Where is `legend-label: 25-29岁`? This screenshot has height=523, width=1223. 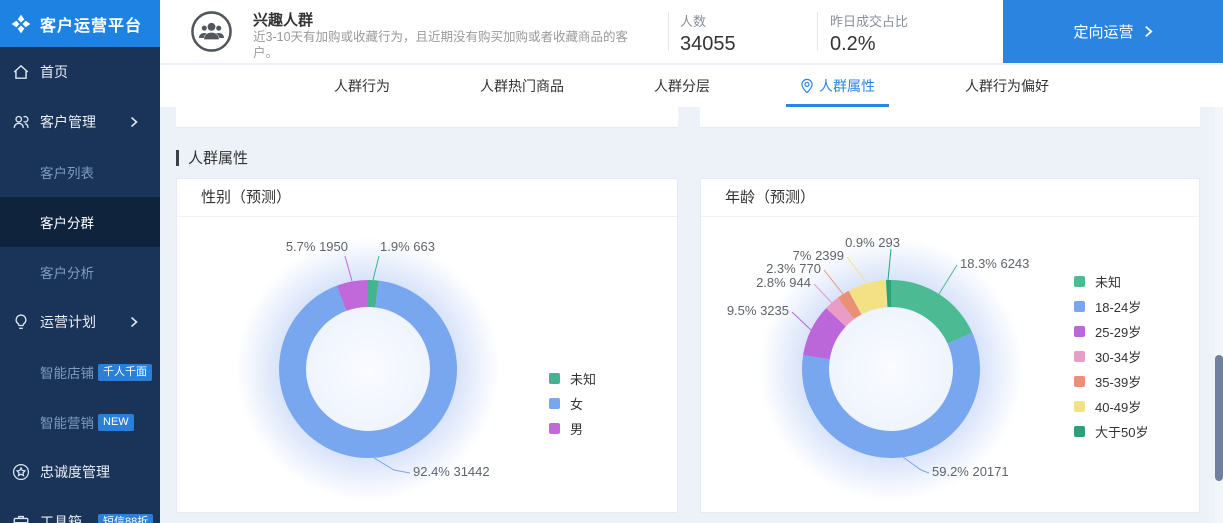 legend-label: 25-29岁 is located at coordinates (1118, 332).